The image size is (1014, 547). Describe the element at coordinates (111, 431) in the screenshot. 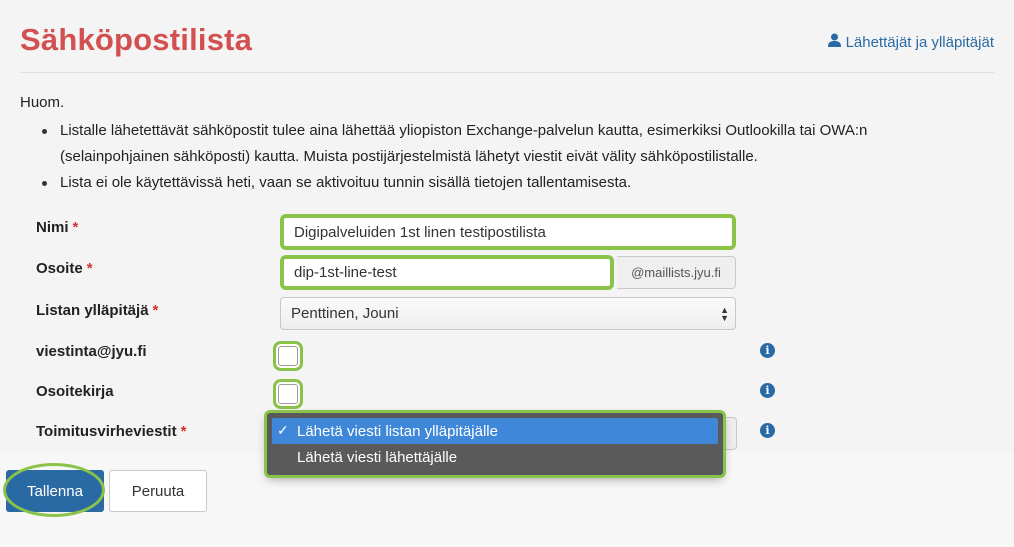

I see `bounce-label: Toimitusvirheviestit *` at that location.